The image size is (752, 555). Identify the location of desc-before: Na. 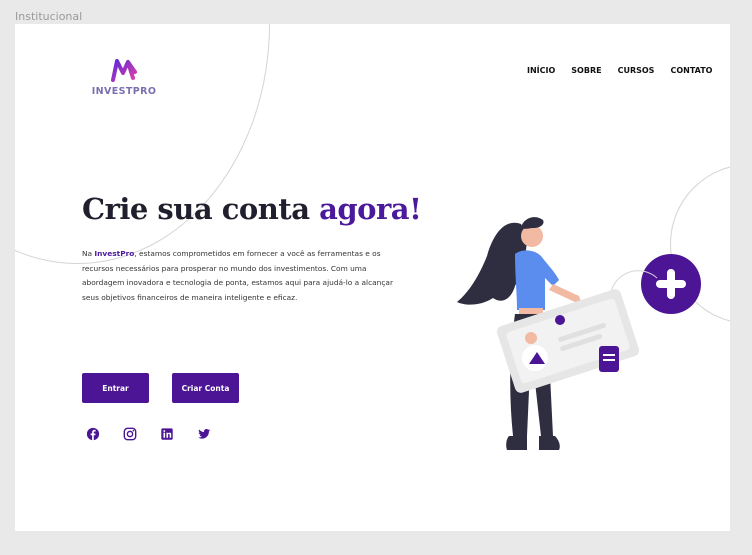
(88, 253).